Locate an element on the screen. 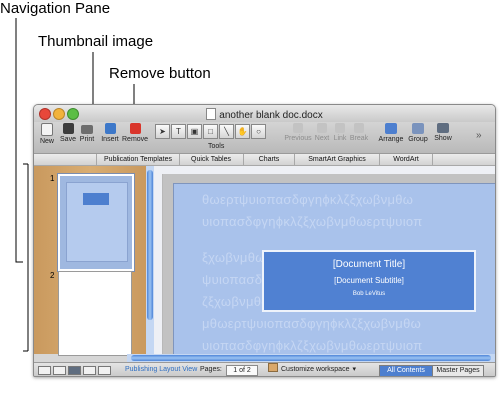  notebook-view-icon is located at coordinates (104, 370).